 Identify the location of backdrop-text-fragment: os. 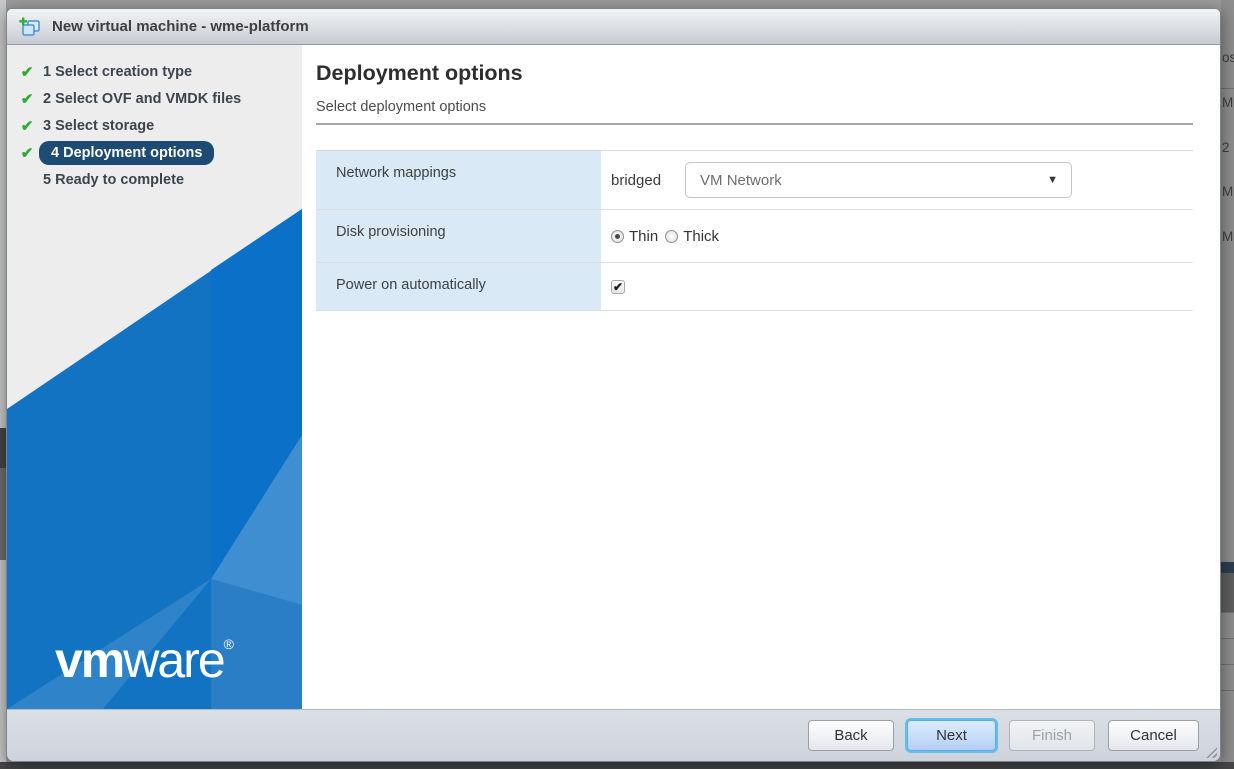
(1228, 57).